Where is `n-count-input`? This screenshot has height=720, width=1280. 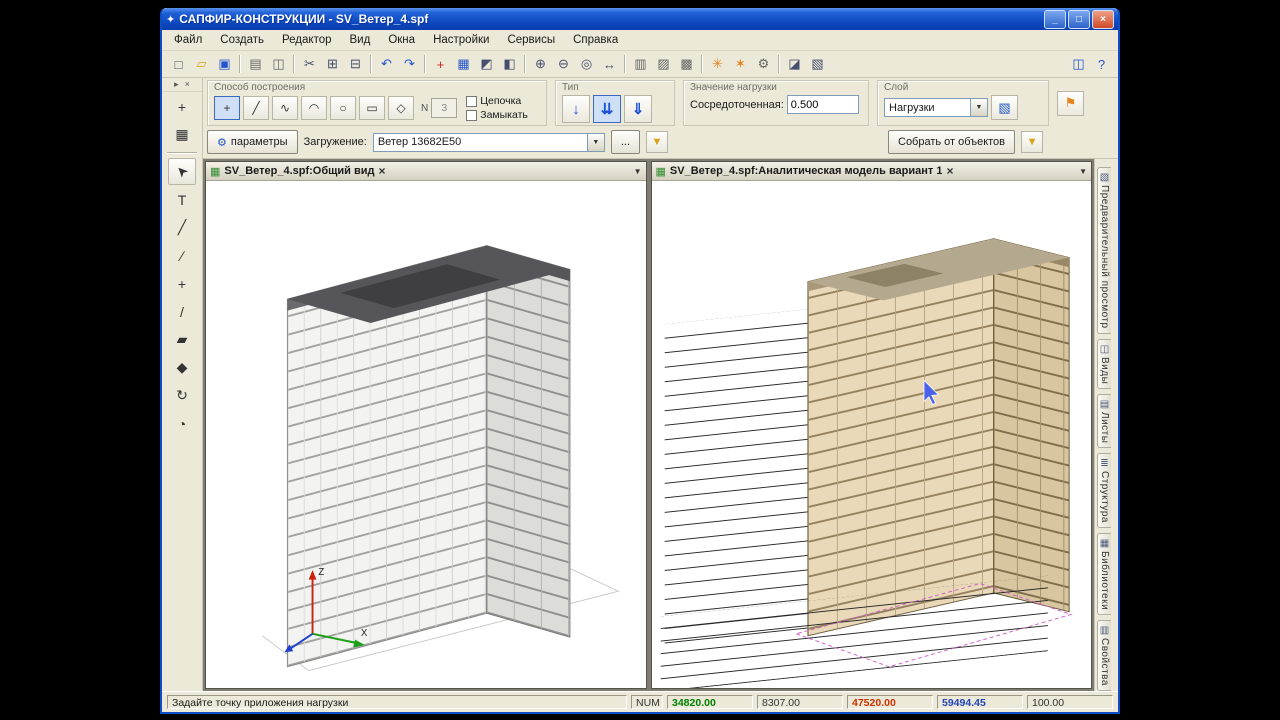
n-count-input is located at coordinates (444, 108).